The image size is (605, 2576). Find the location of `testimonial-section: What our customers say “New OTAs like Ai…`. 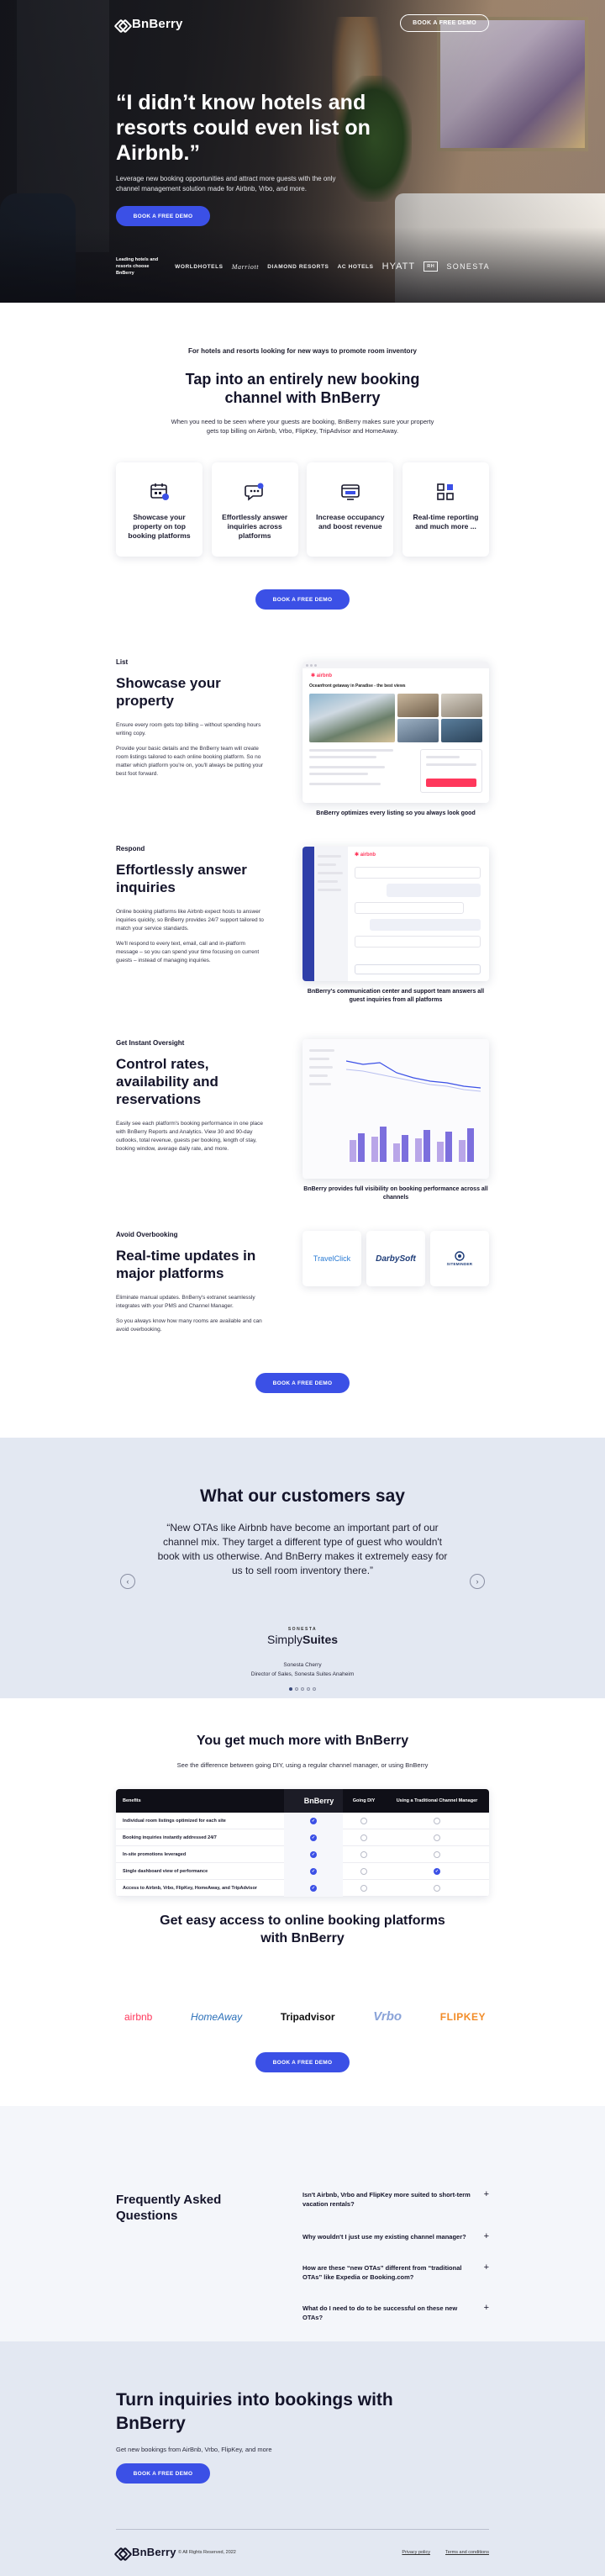

testimonial-section: What our customers say “New OTAs like Ai… is located at coordinates (302, 1568).